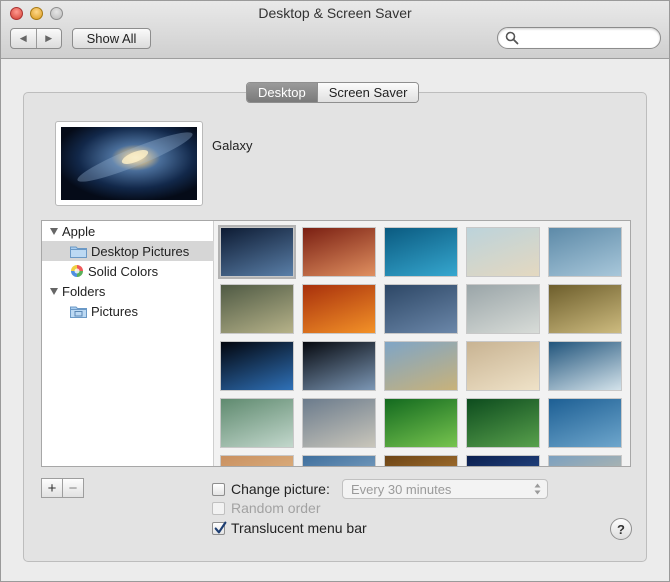  I want to click on color-wheel-icon, so click(77, 271).